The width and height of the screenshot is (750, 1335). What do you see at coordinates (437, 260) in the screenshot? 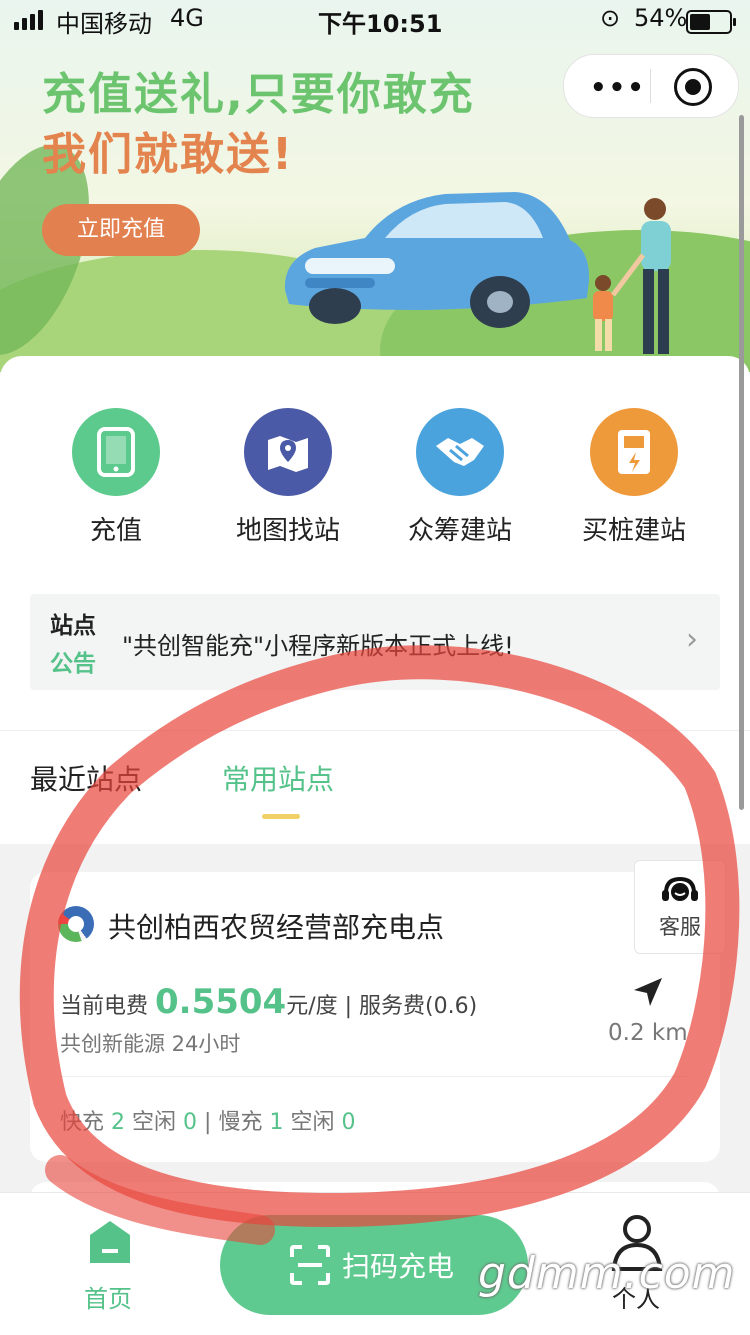
I see `car-illustration` at bounding box center [437, 260].